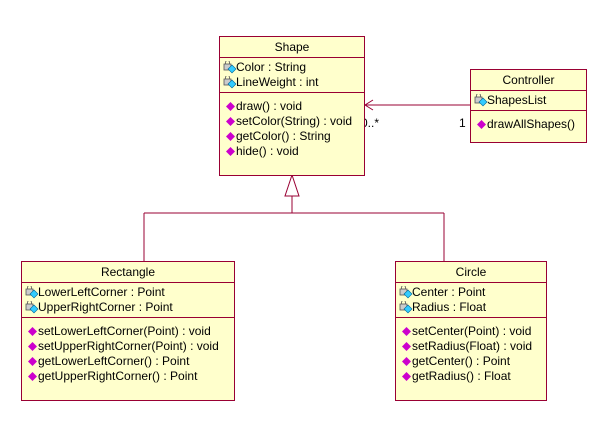 This screenshot has width=597, height=442. I want to click on operation-row: getColor() : String, so click(292, 136).